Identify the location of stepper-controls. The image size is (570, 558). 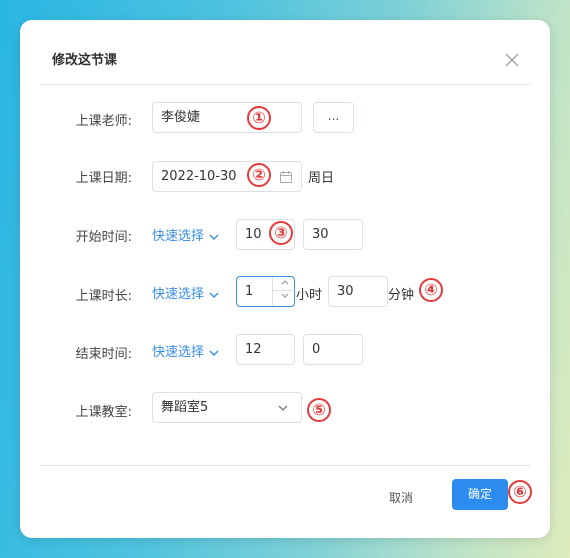
(284, 291).